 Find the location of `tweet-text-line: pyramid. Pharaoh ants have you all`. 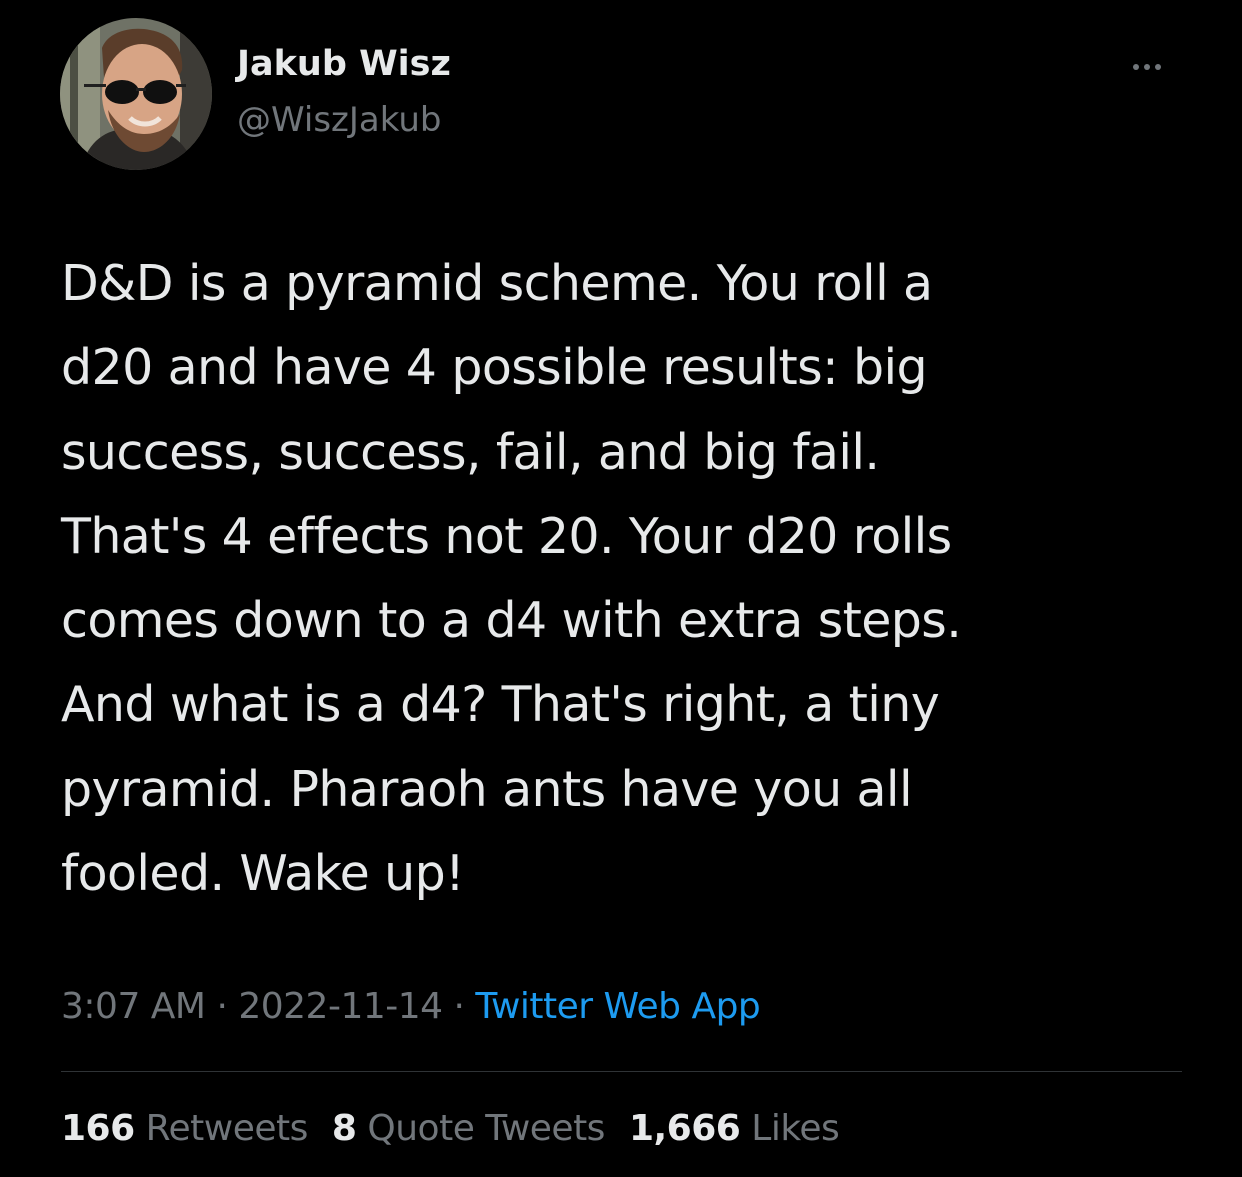

tweet-text-line: pyramid. Pharaoh ants have you all is located at coordinates (487, 789).